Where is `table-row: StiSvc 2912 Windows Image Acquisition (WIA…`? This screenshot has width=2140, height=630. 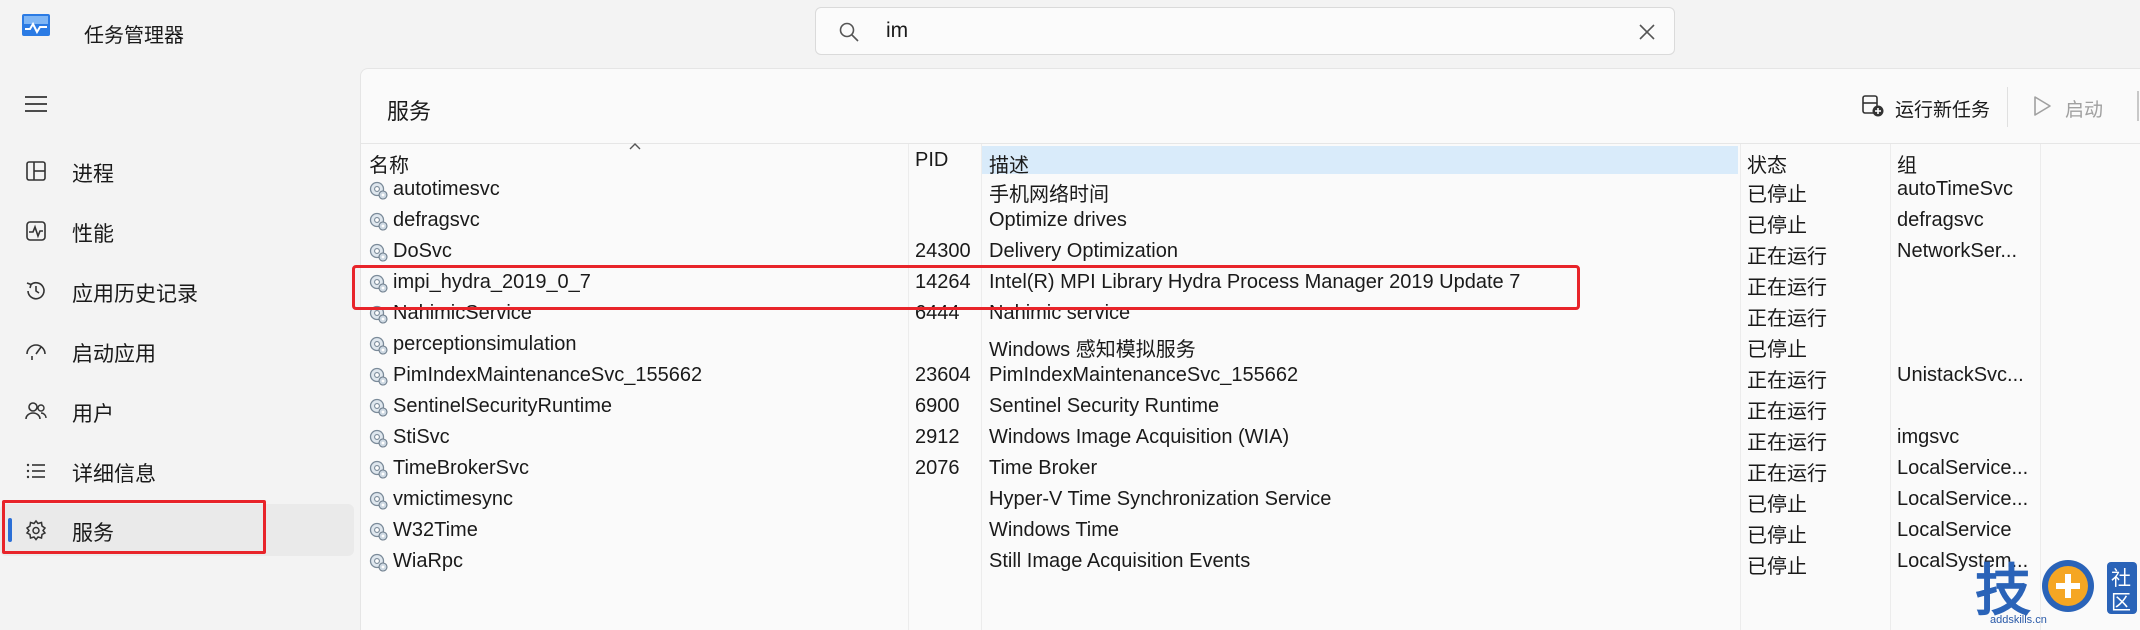
table-row: StiSvc 2912 Windows Image Acquisition (WIA… is located at coordinates (1250, 438).